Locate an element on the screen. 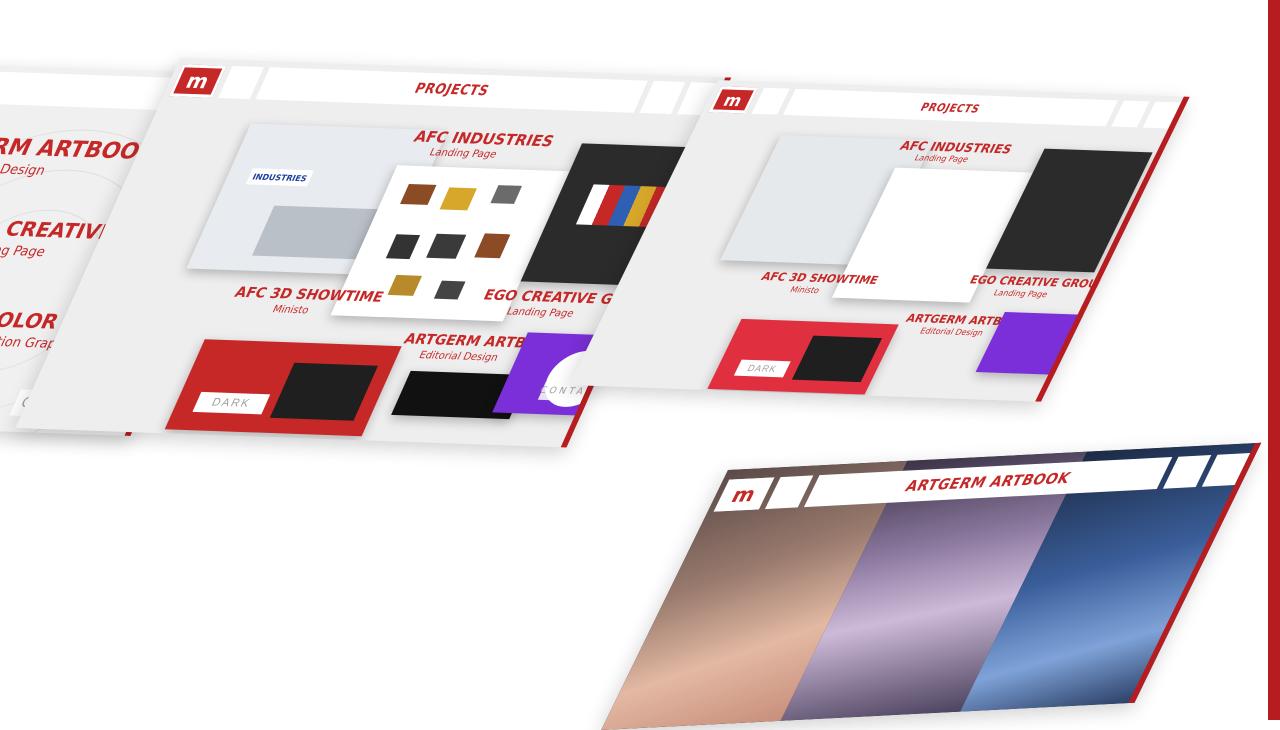 Image resolution: width=1280 pixels, height=730 pixels. mockup-center-topbar: m PROJECTS is located at coordinates (445, 90).